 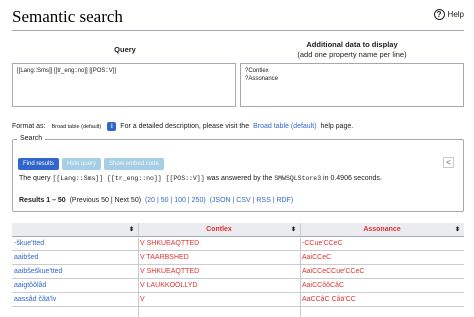 I want to click on help-icon: ?, so click(x=439, y=14).